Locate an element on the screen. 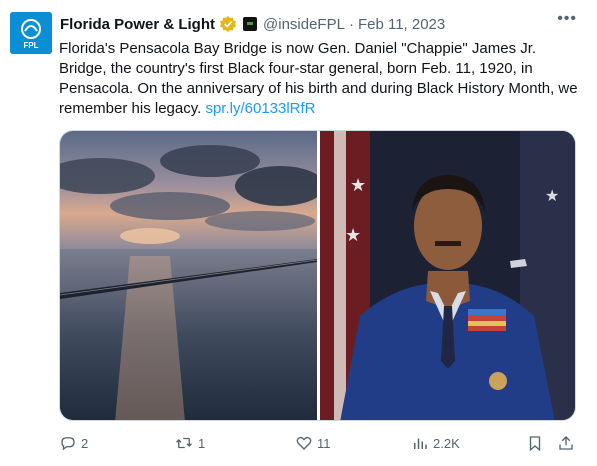 This screenshot has height=466, width=597. fpl-logo-icon: FPL is located at coordinates (31, 33).